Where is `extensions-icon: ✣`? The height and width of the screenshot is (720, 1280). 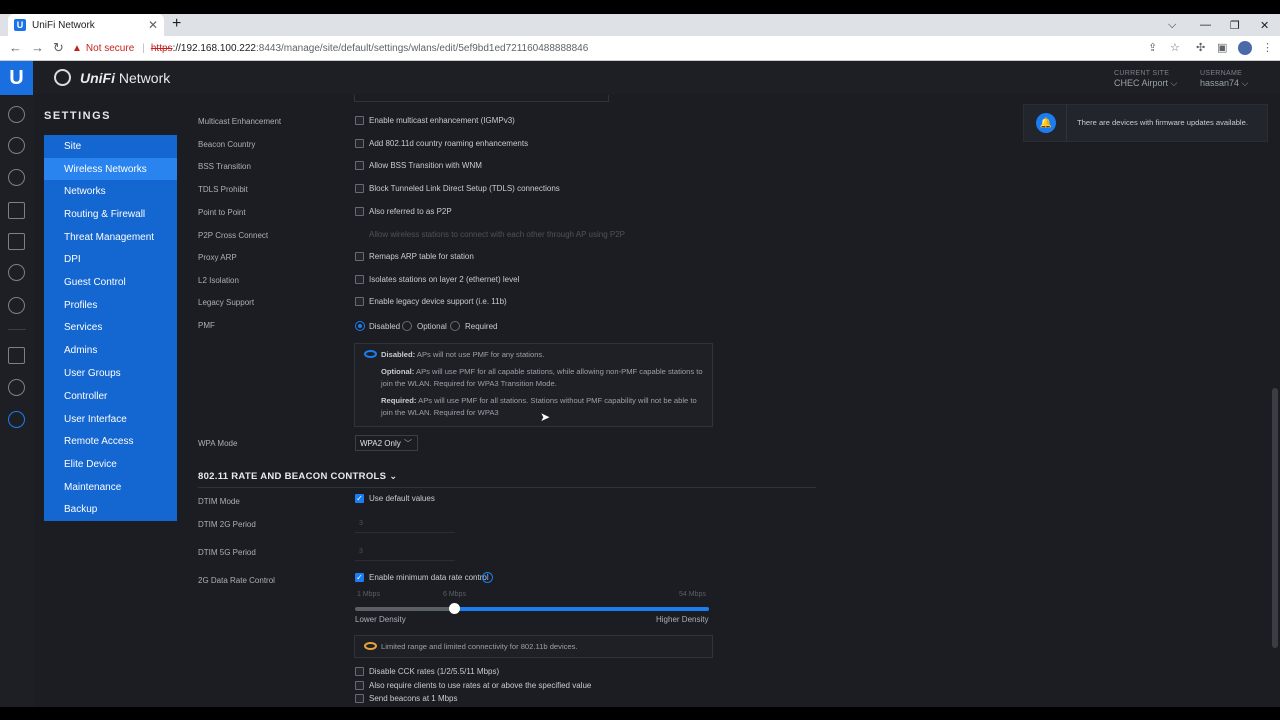
extensions-icon: ✣ is located at coordinates (1200, 47).